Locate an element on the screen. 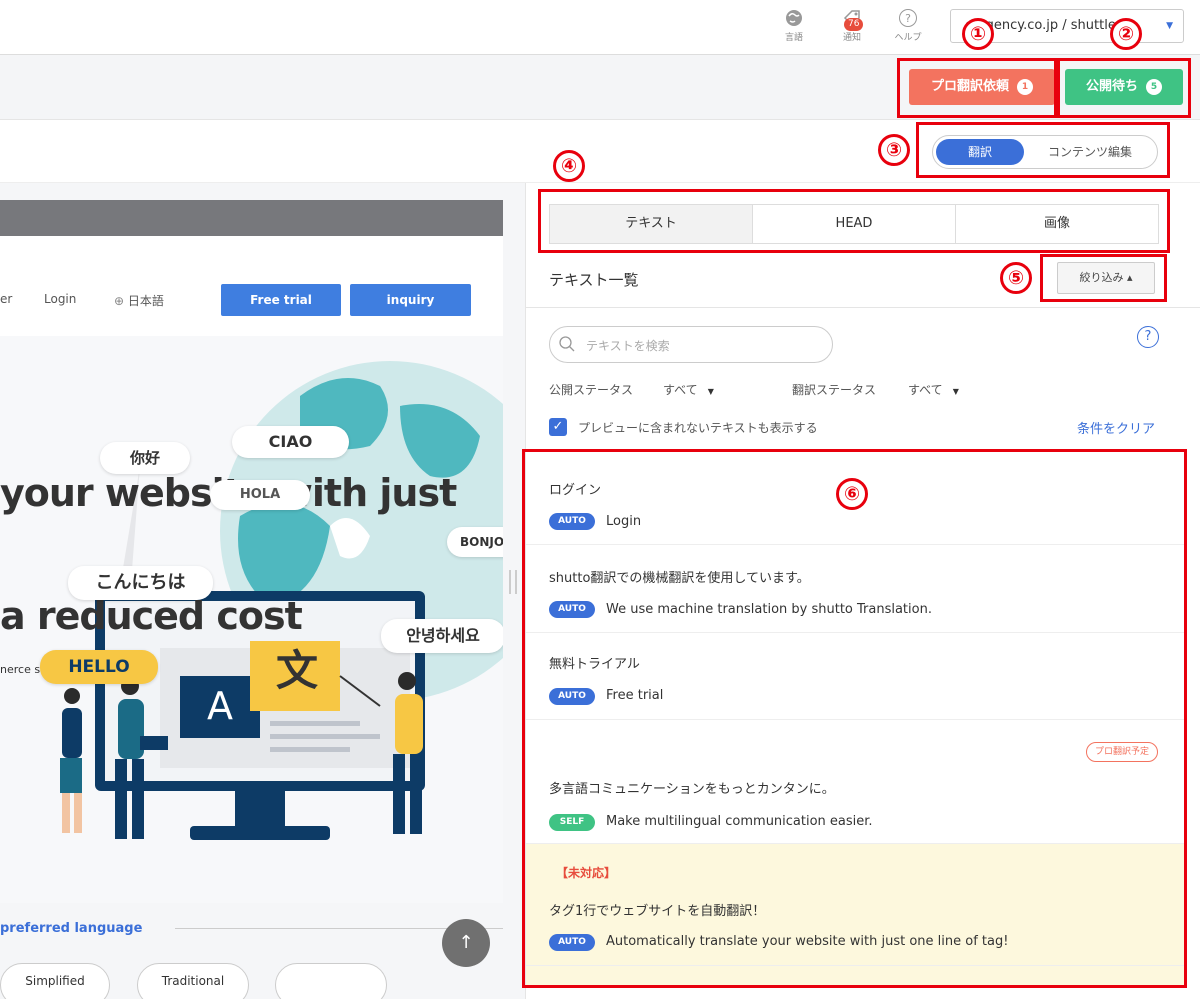 The width and height of the screenshot is (1200, 999). notifications-label: 通知 is located at coordinates (851, 38).